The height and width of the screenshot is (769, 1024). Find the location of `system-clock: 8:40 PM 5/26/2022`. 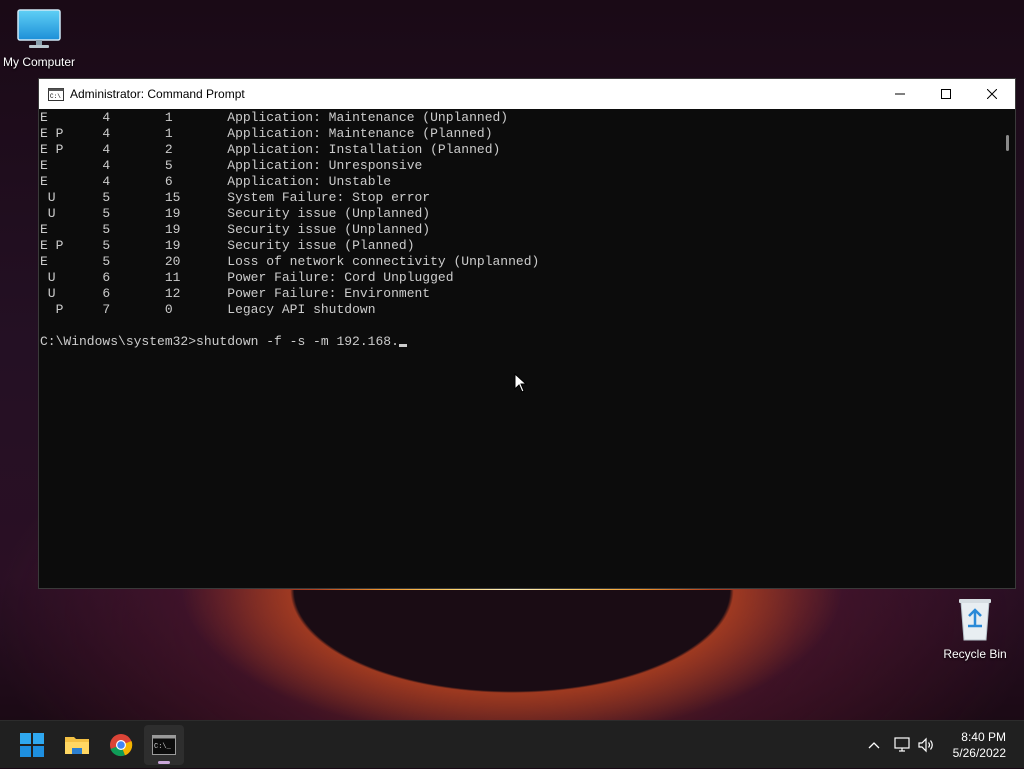

system-clock: 8:40 PM 5/26/2022 is located at coordinates (979, 745).